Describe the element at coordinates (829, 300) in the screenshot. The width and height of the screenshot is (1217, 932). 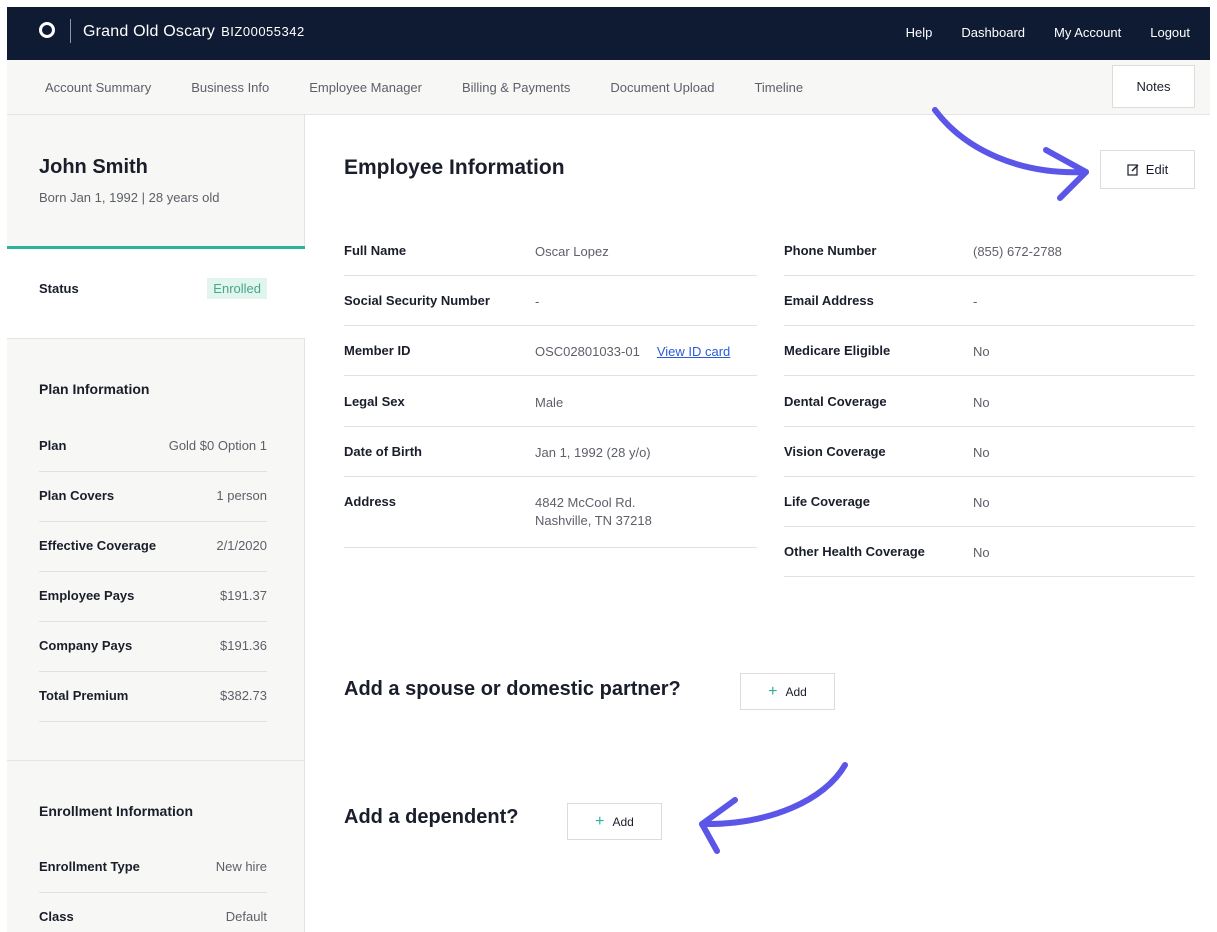
I see `detail-label: Email Address` at that location.